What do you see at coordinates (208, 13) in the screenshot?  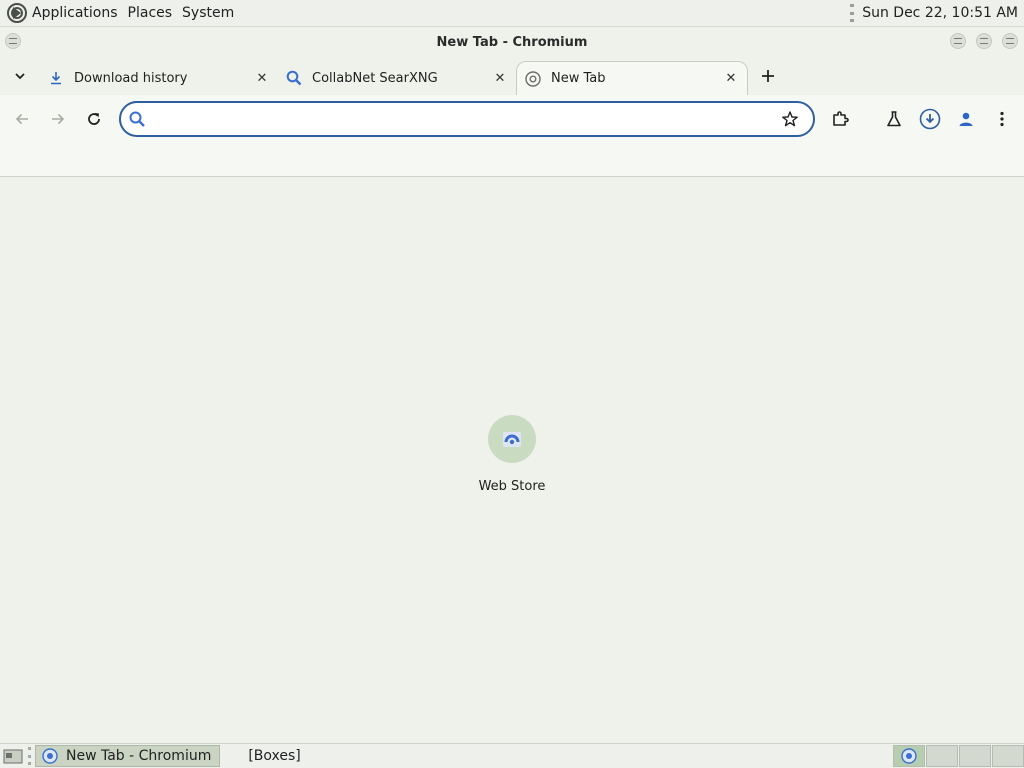 I see `menu-system: System` at bounding box center [208, 13].